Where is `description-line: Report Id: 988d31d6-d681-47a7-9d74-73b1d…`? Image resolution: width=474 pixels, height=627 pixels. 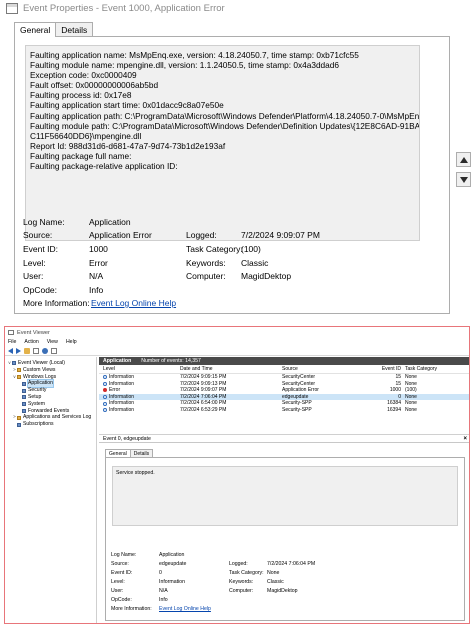 description-line: Report Id: 988d31d6-d681-47a7-9d74-73b1d… is located at coordinates (128, 145).